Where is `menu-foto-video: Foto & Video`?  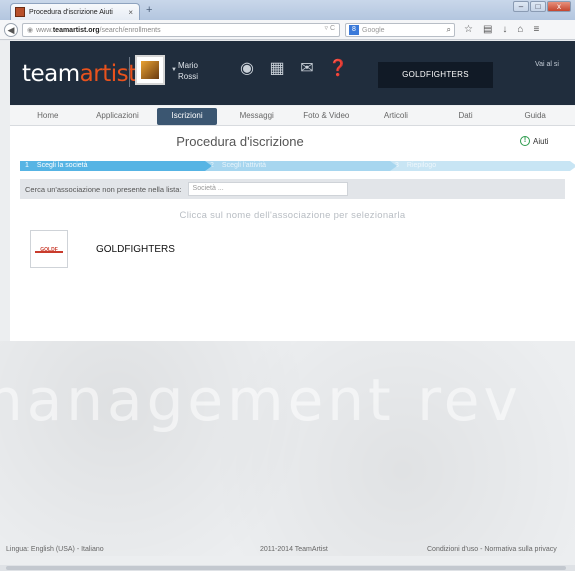
menu-foto-video: Foto & Video is located at coordinates (327, 116).